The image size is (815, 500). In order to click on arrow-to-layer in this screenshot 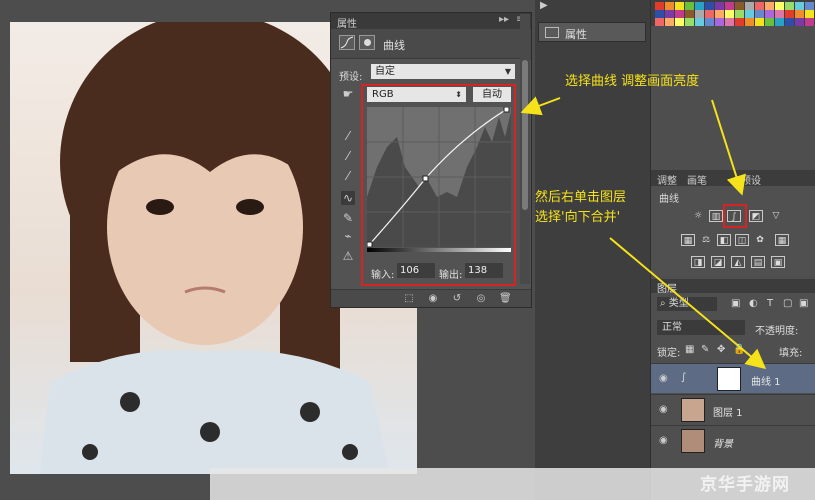, I will do `click(688, 303)`.